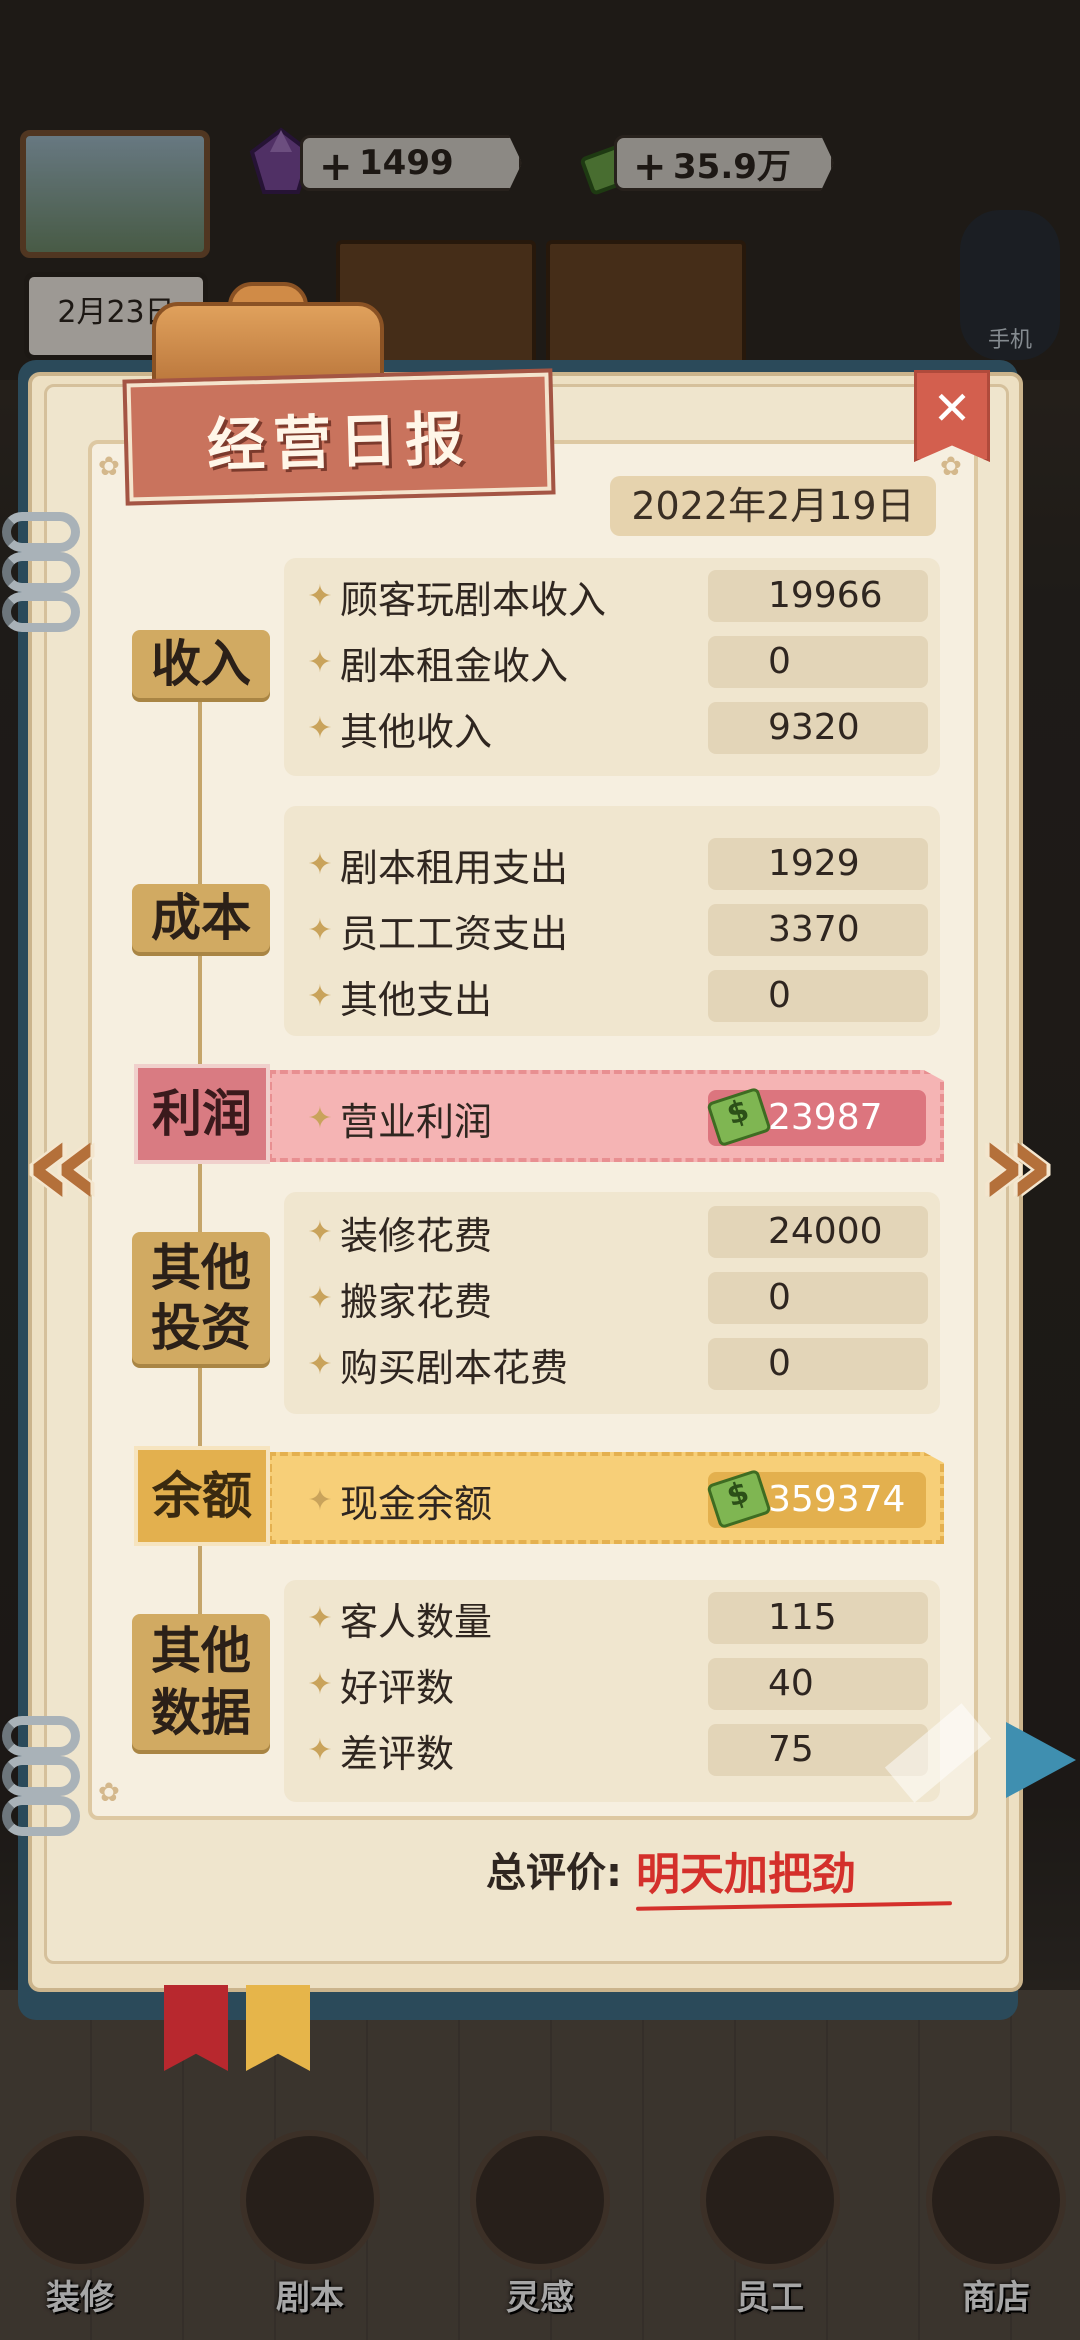 This screenshot has height=2340, width=1080. I want to click on row-value: 40, so click(818, 1684).